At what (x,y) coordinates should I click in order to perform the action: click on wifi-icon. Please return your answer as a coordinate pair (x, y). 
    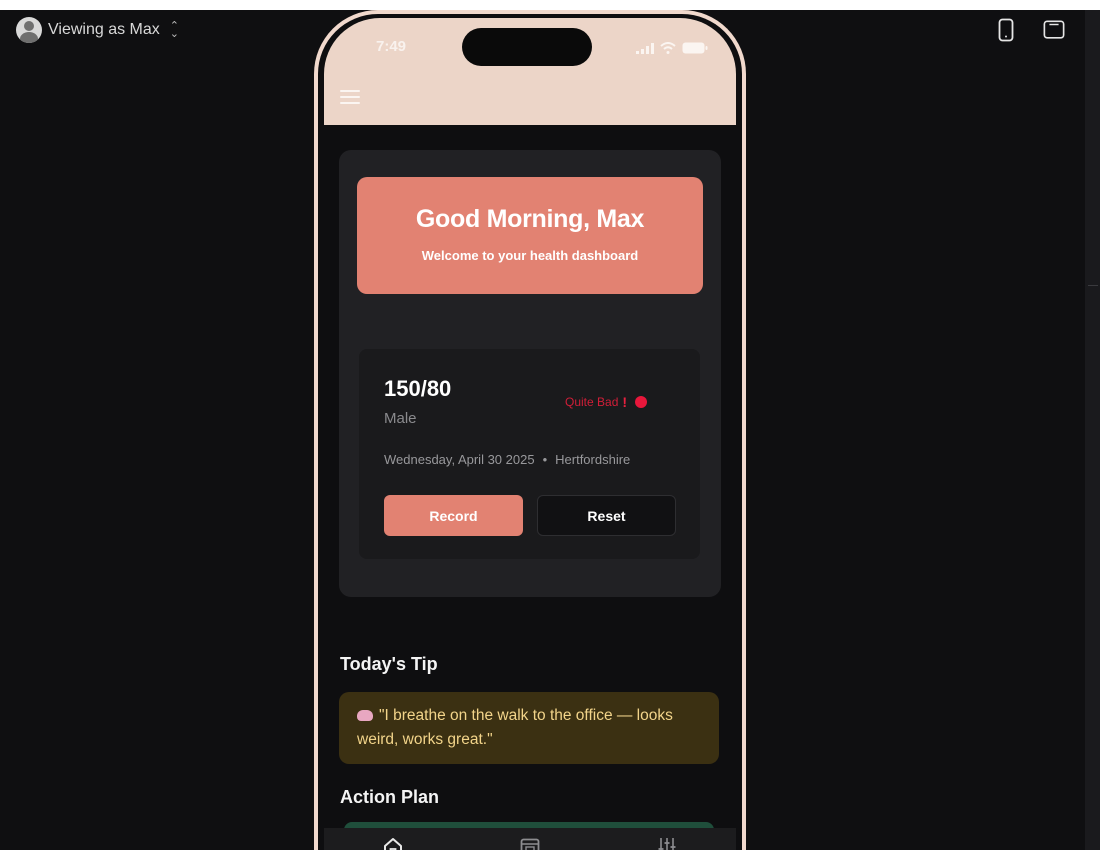
    Looking at the image, I should click on (668, 48).